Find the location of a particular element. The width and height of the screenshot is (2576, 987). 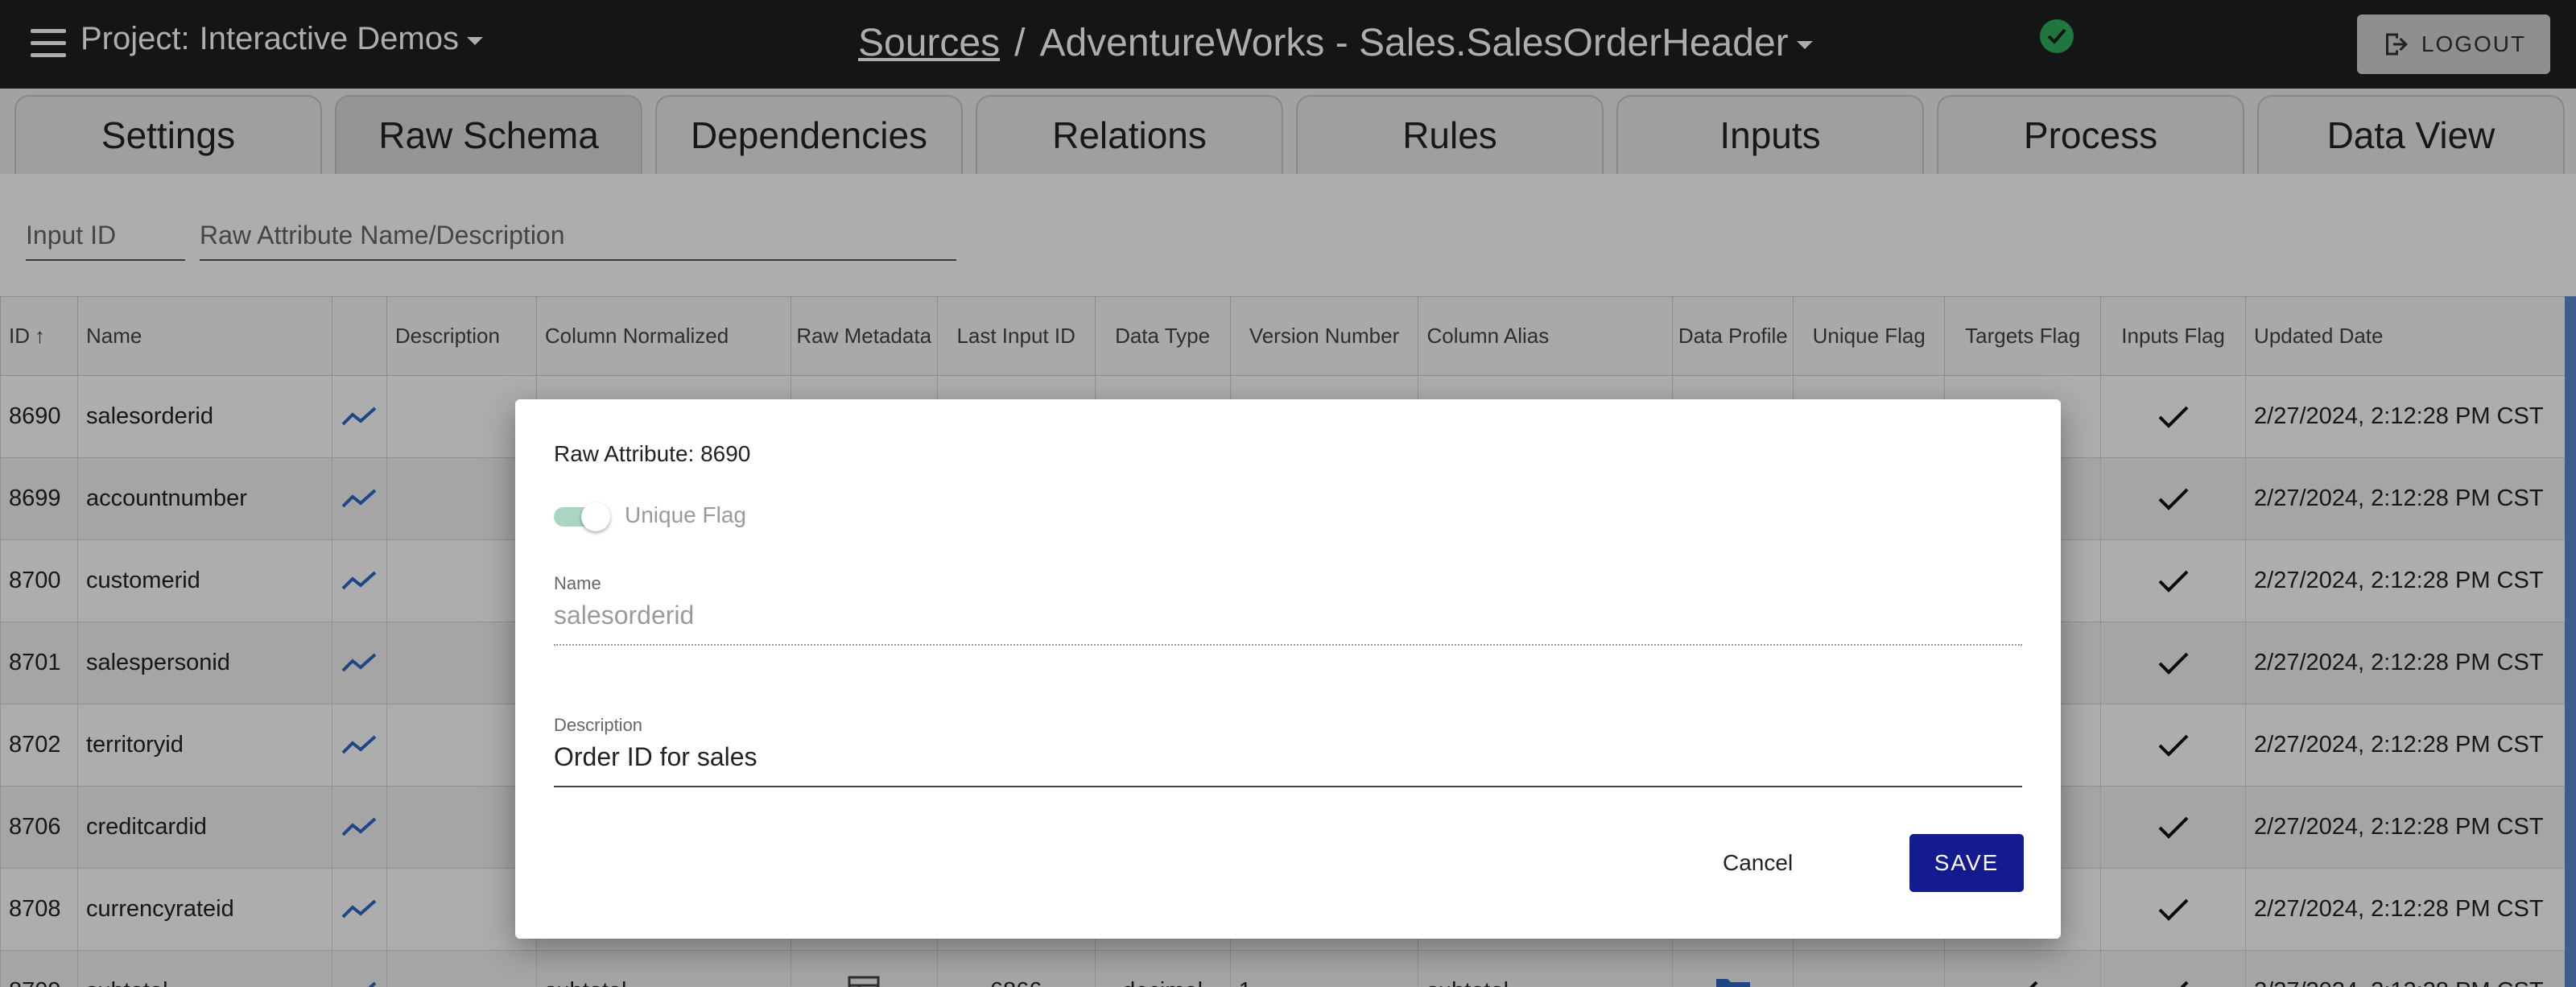

cancel-button: Cancel is located at coordinates (1758, 863).